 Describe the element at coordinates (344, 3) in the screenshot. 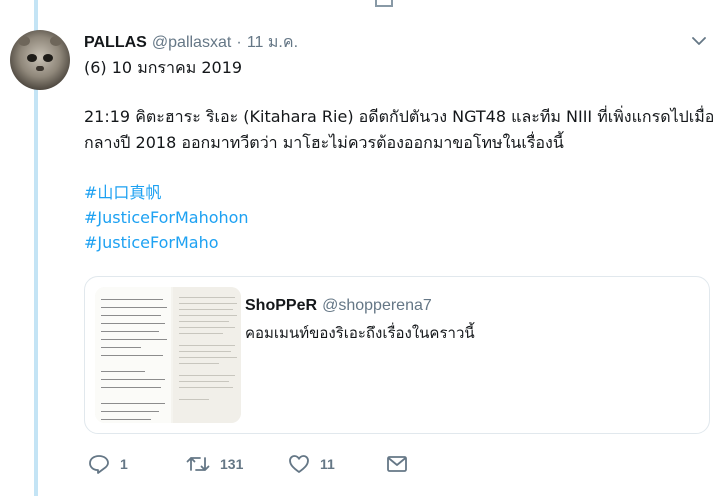

I see `previous-tweet-actions-fragment` at that location.